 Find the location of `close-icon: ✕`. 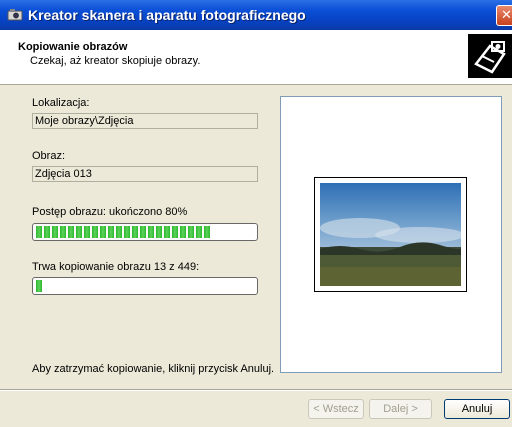

close-icon: ✕ is located at coordinates (506, 14).